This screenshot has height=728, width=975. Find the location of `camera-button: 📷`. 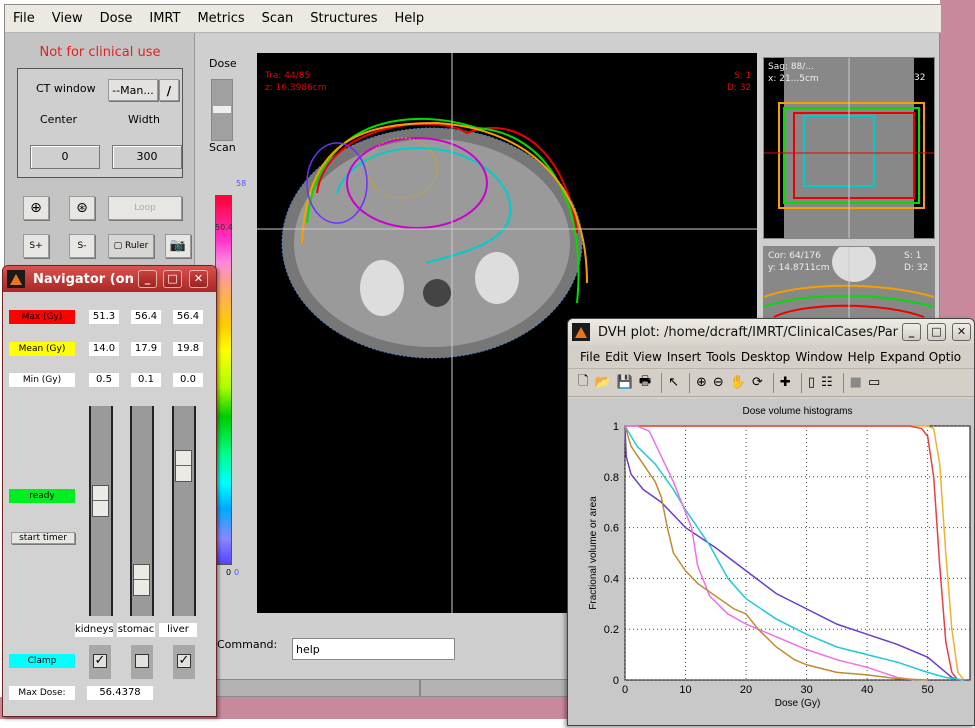

camera-button: 📷 is located at coordinates (178, 246).